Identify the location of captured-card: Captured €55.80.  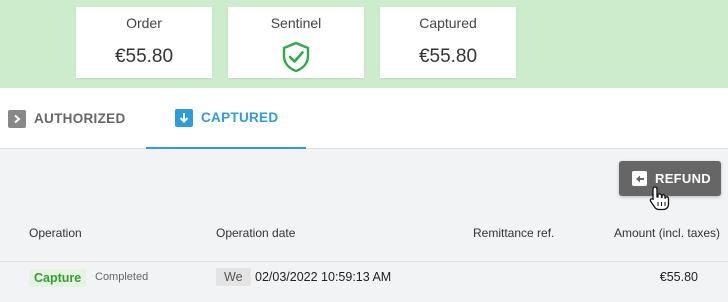
(448, 42).